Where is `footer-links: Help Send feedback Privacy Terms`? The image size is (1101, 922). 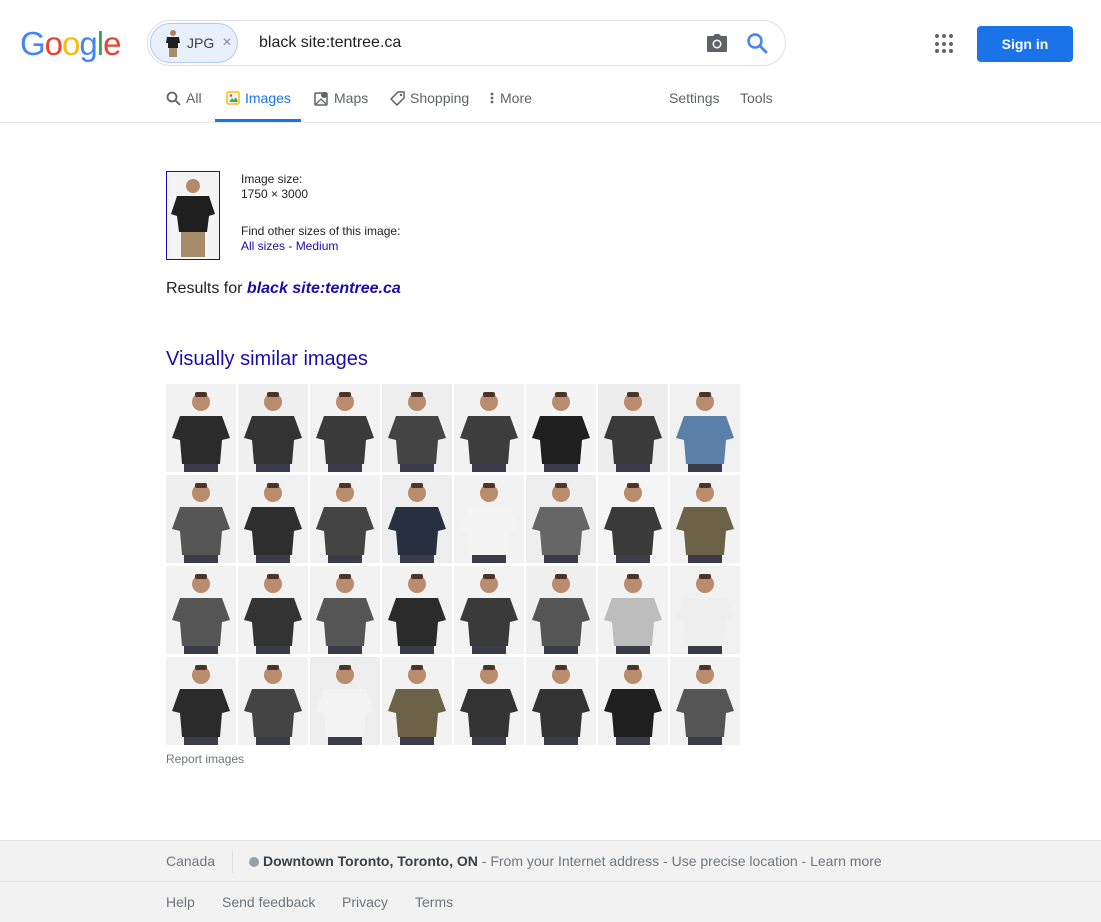
footer-links: Help Send feedback Privacy Terms is located at coordinates (550, 902).